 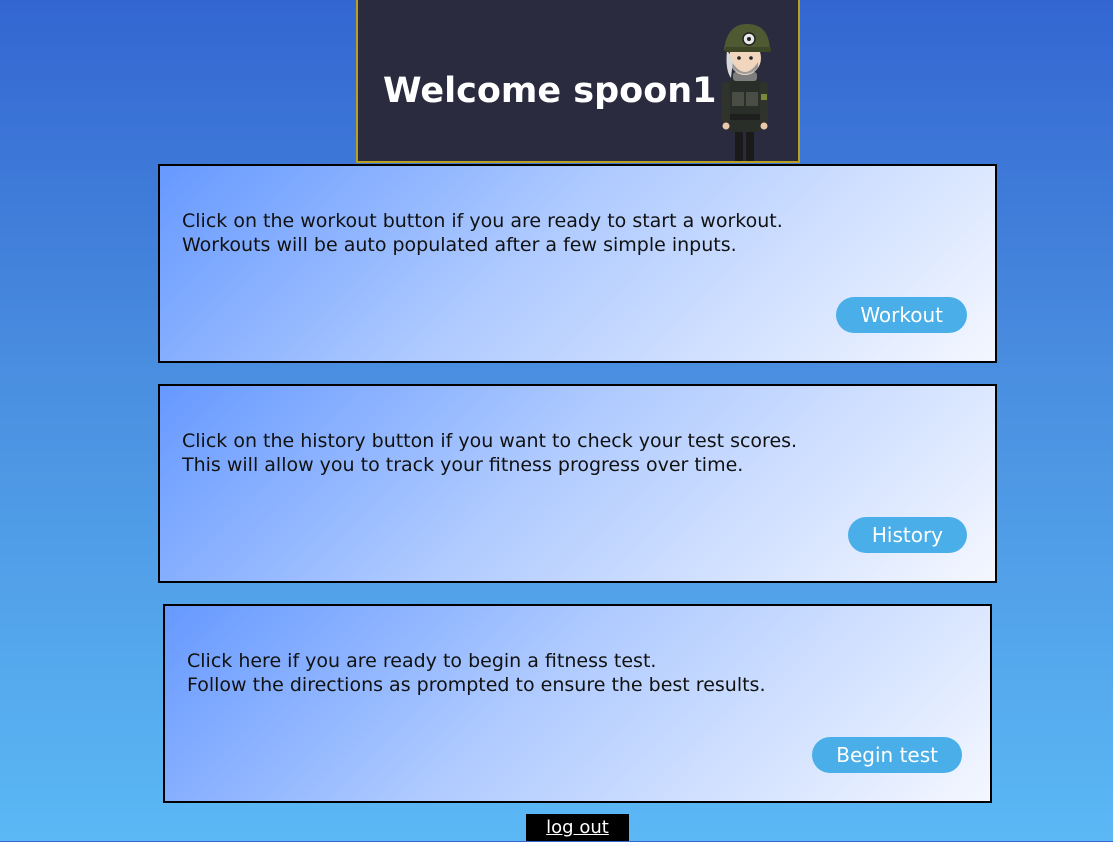 What do you see at coordinates (887, 755) in the screenshot?
I see `begin-test-button: Begin test` at bounding box center [887, 755].